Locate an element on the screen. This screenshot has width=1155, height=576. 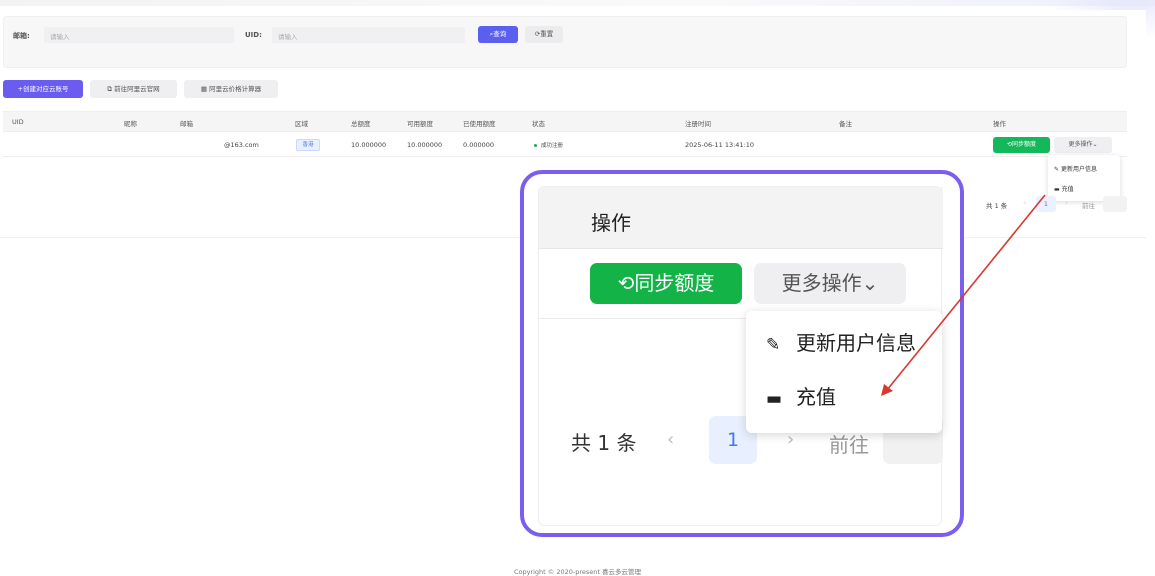
uid-label: UID: is located at coordinates (253, 35).